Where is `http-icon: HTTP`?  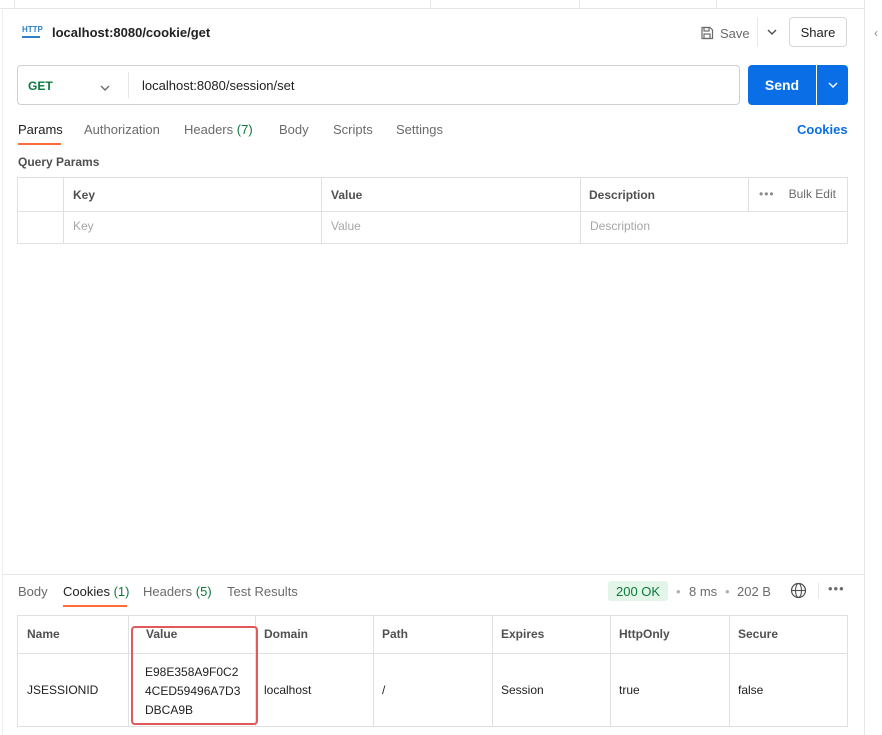 http-icon: HTTP is located at coordinates (32, 32).